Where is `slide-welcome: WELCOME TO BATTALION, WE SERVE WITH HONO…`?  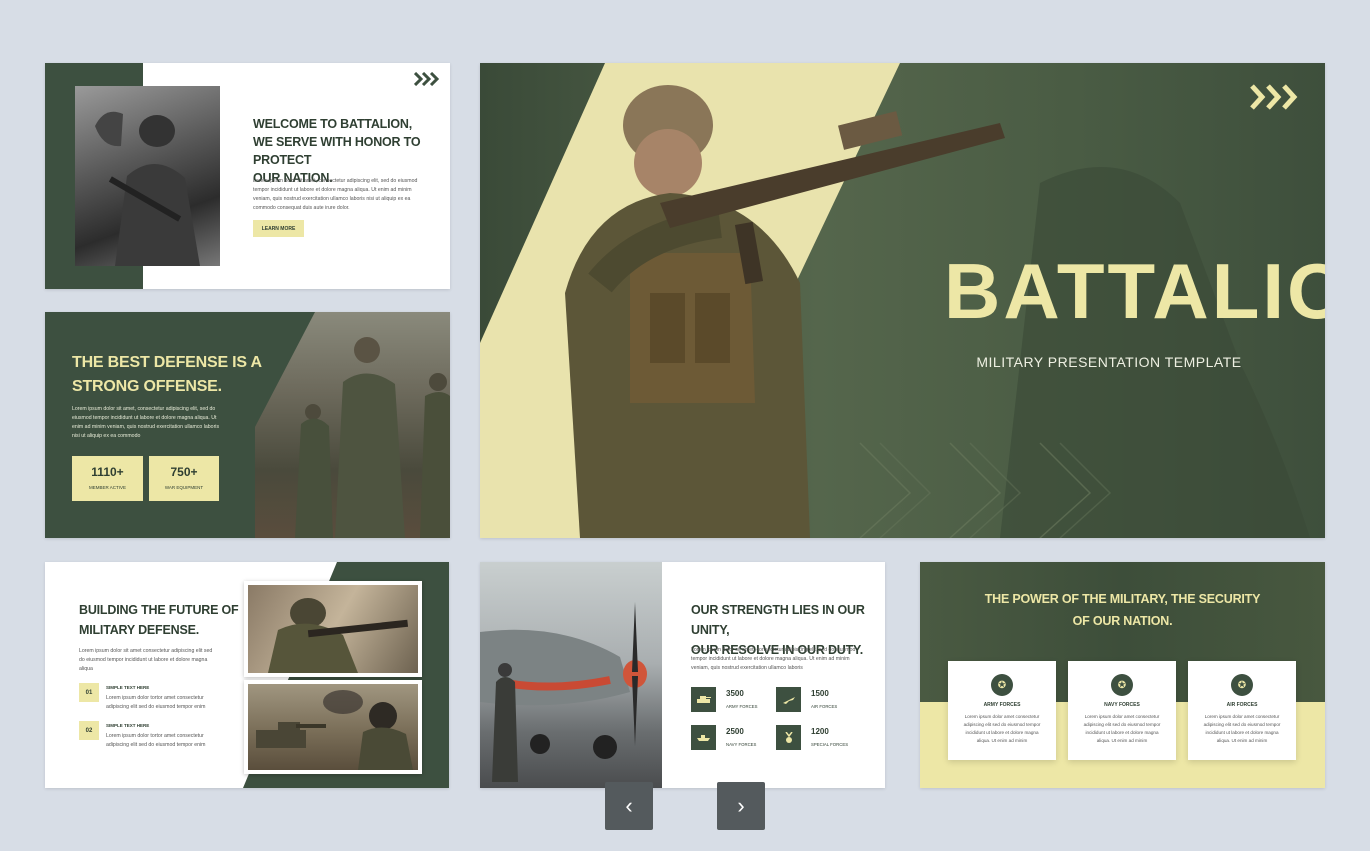
slide-welcome: WELCOME TO BATTALION, WE SERVE WITH HONO… is located at coordinates (247, 176).